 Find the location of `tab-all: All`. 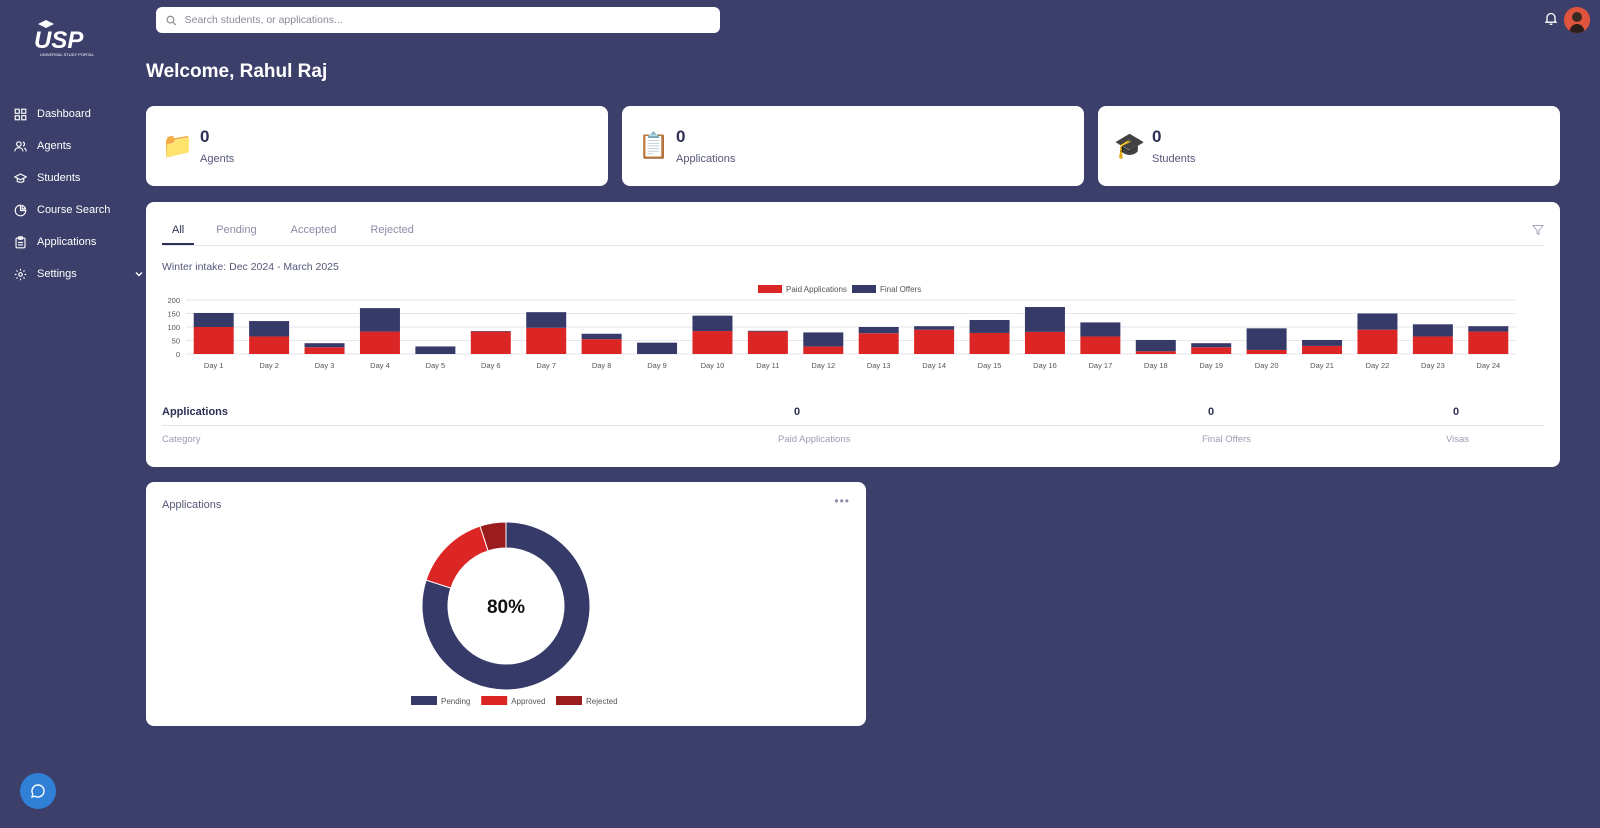

tab-all: All is located at coordinates (178, 231).